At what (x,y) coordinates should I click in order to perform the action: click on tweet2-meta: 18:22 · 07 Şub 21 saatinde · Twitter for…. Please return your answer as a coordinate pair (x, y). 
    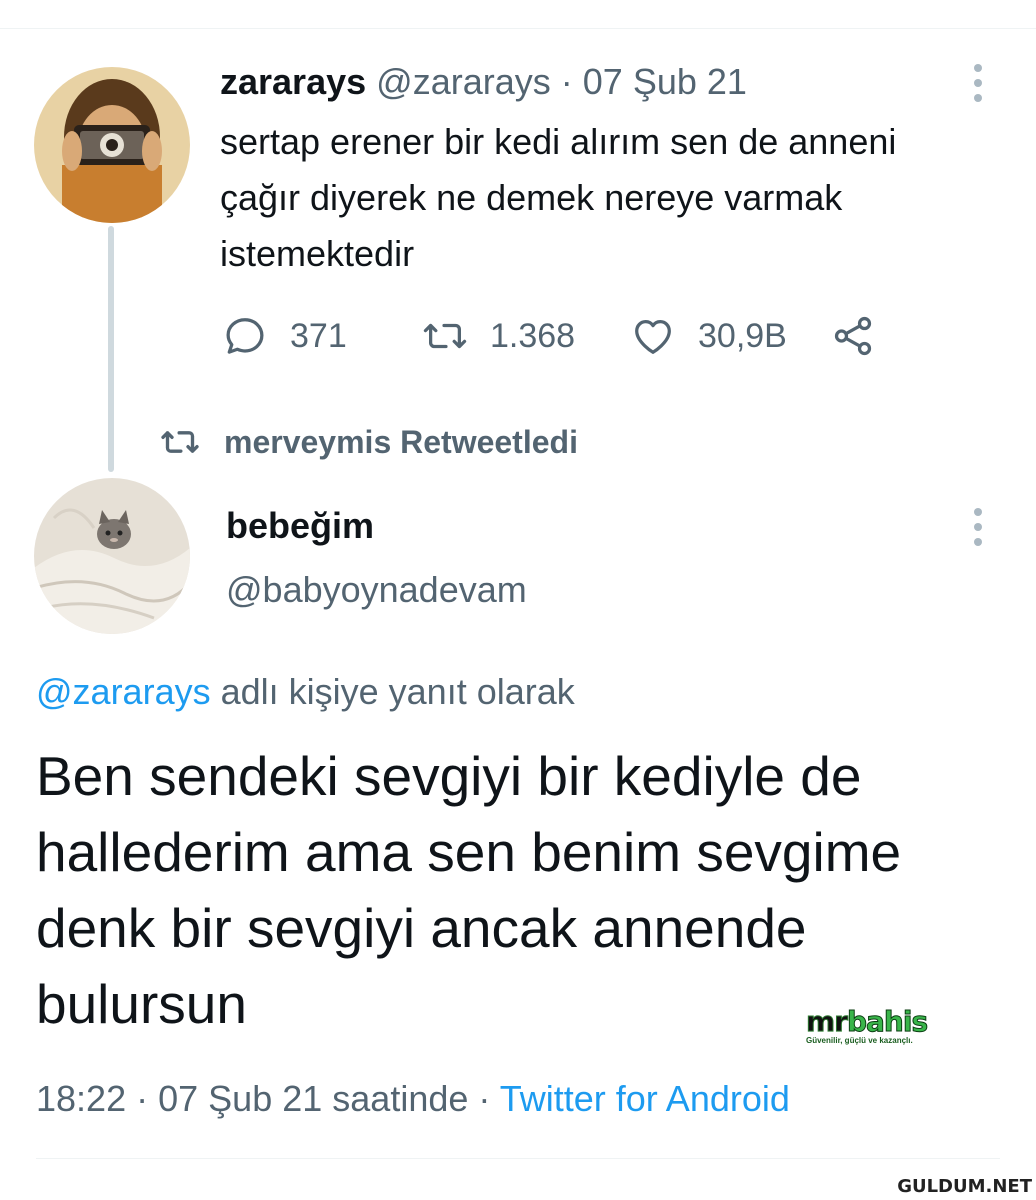
    Looking at the image, I should click on (413, 1099).